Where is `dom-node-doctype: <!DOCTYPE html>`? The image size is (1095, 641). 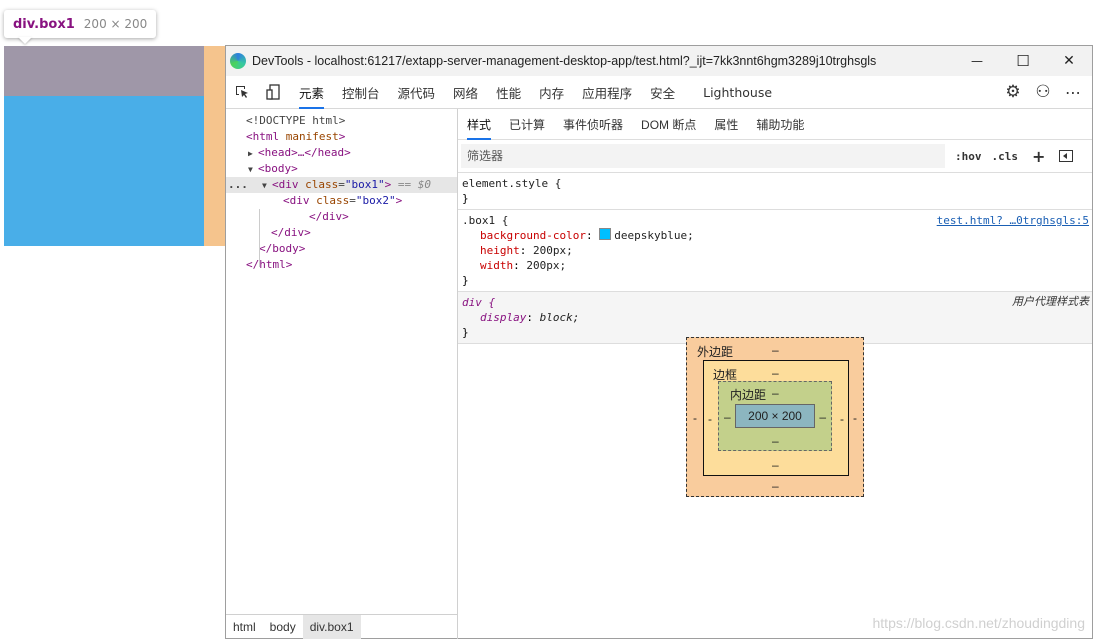
dom-node-doctype: <!DOCTYPE html> is located at coordinates (341, 121).